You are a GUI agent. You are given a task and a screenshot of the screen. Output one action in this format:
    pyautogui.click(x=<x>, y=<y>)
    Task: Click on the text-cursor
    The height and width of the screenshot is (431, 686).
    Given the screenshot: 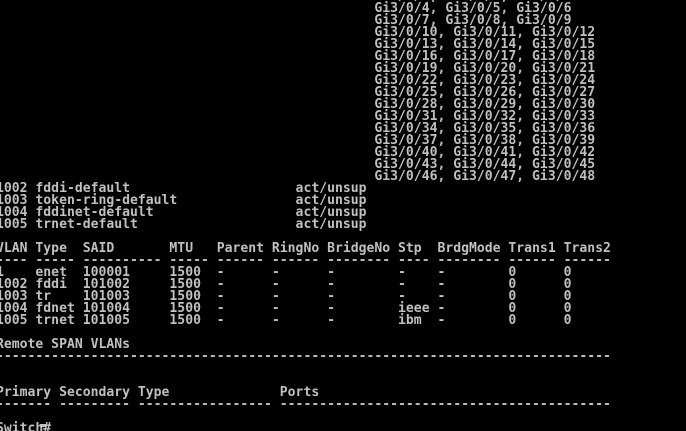 What is the action you would take?
    pyautogui.click(x=43, y=425)
    